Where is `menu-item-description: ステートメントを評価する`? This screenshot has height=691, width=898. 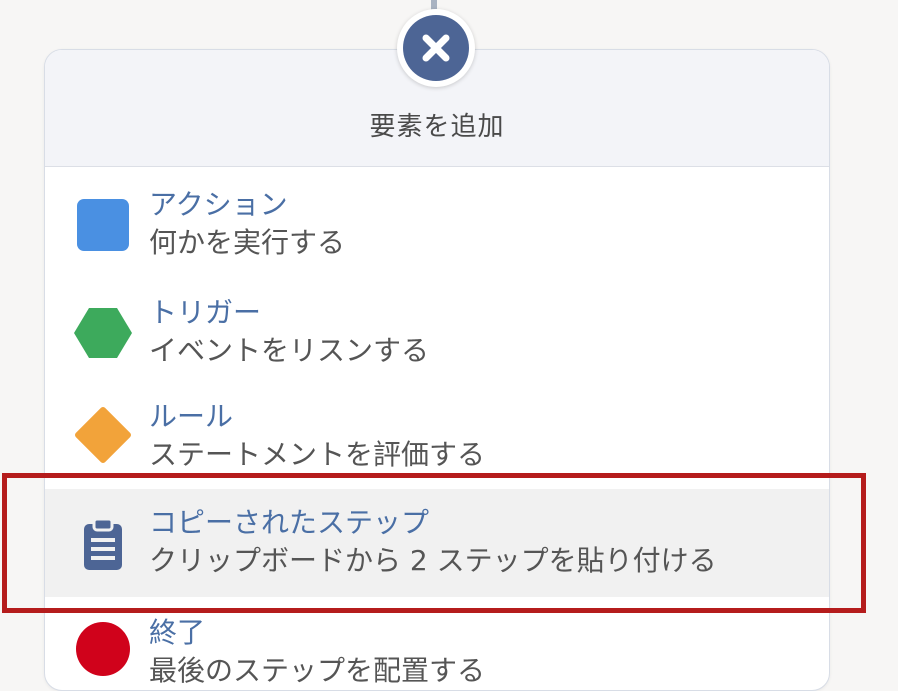 menu-item-description: ステートメントを評価する is located at coordinates (317, 454).